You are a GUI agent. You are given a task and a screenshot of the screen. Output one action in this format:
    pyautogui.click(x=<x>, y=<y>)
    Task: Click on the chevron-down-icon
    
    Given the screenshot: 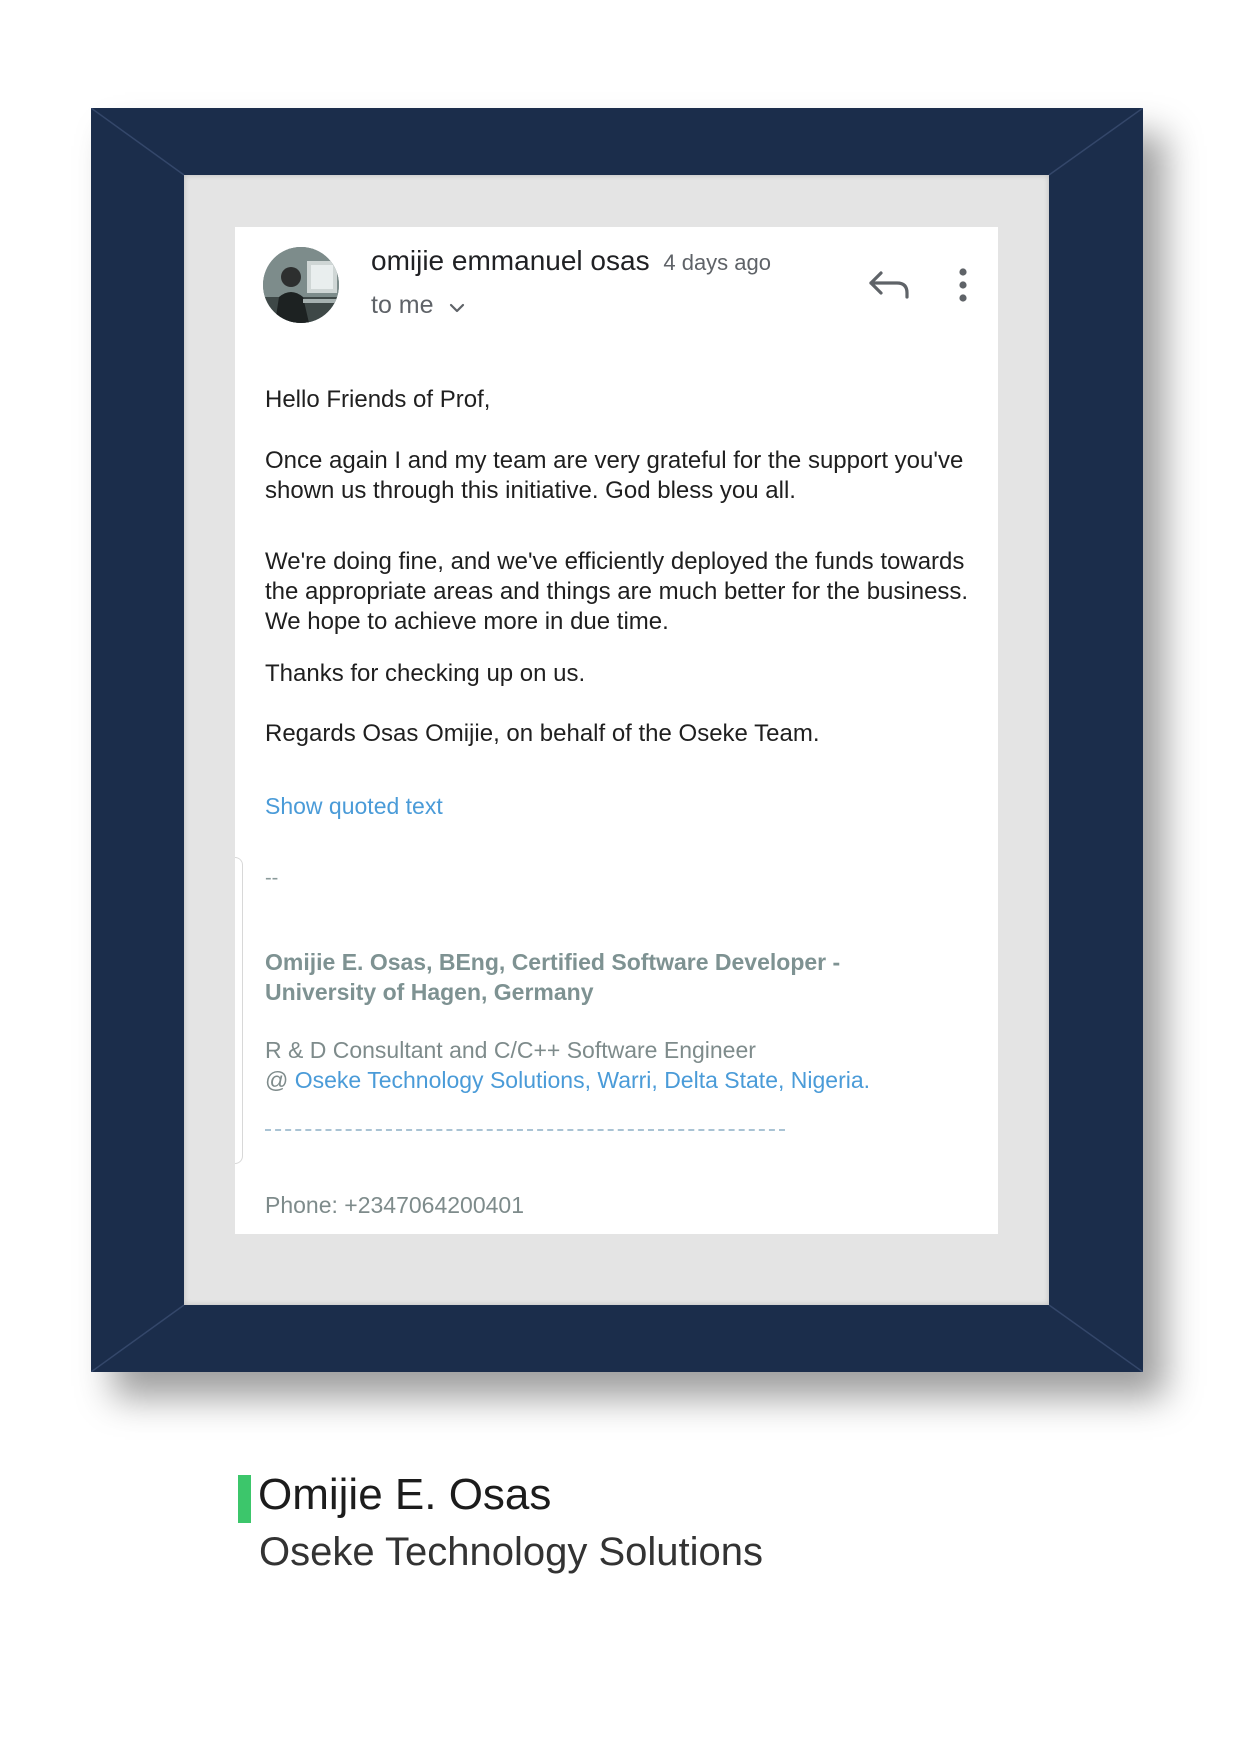 What is the action you would take?
    pyautogui.click(x=457, y=306)
    